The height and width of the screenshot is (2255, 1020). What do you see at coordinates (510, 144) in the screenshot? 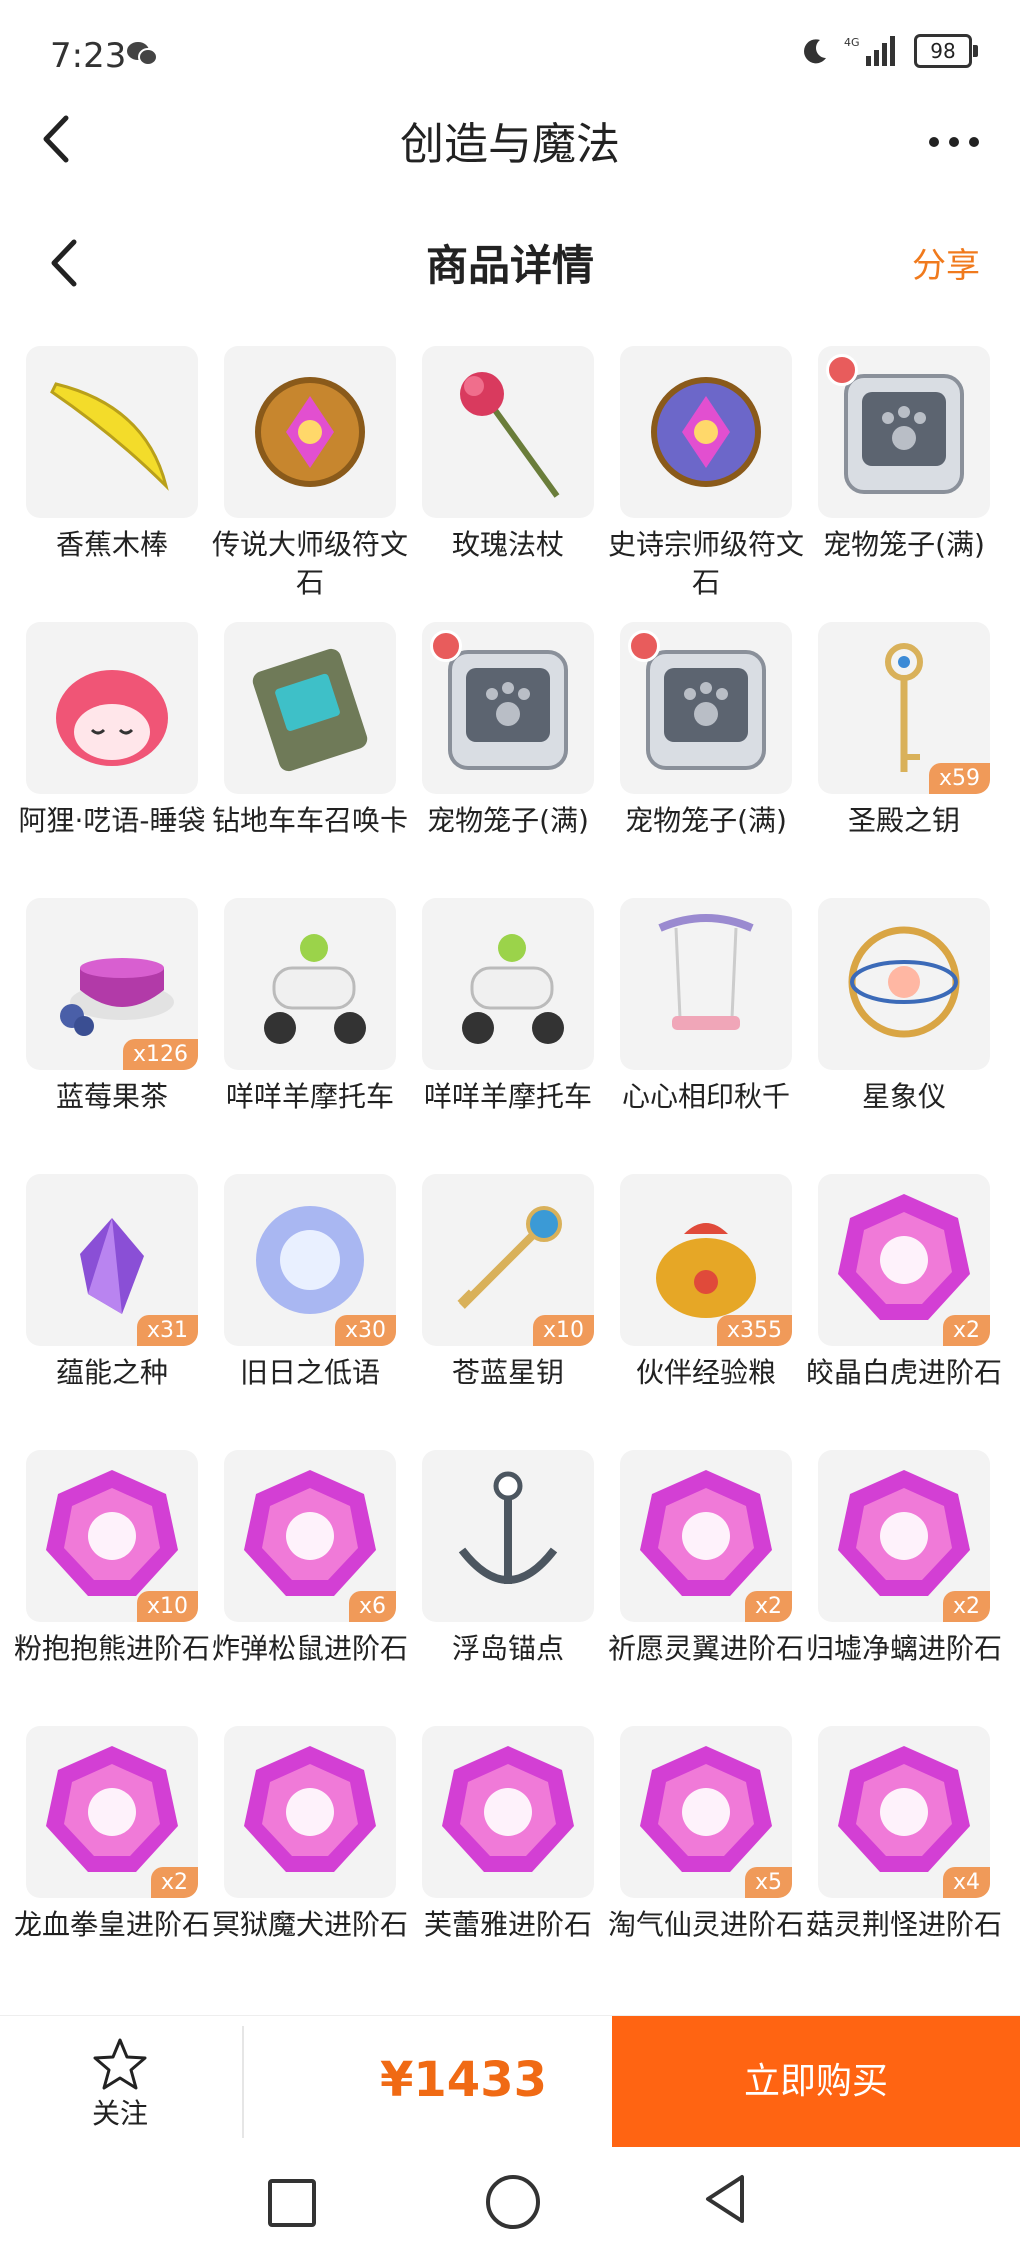
I see `app-title: 创造与魔法` at bounding box center [510, 144].